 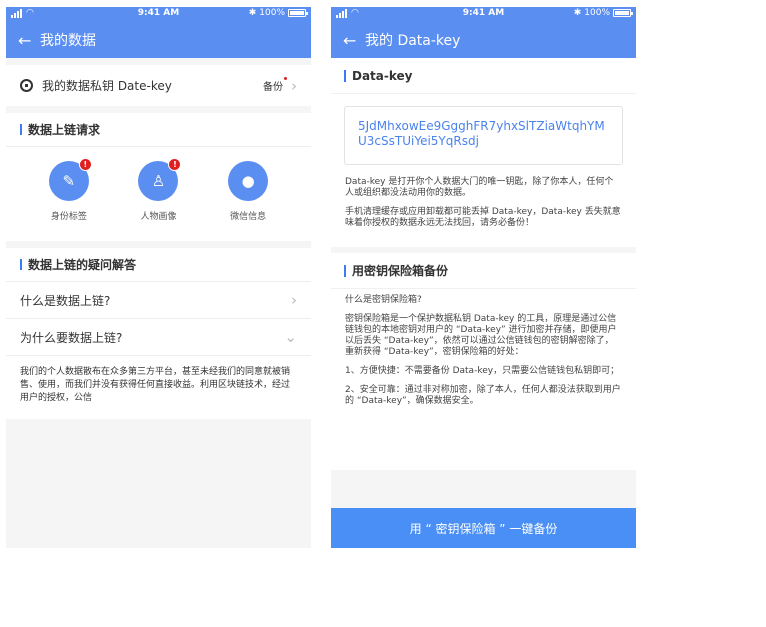 What do you see at coordinates (158, 300) in the screenshot?
I see `faq-item-what: 什么是数据上链? ›` at bounding box center [158, 300].